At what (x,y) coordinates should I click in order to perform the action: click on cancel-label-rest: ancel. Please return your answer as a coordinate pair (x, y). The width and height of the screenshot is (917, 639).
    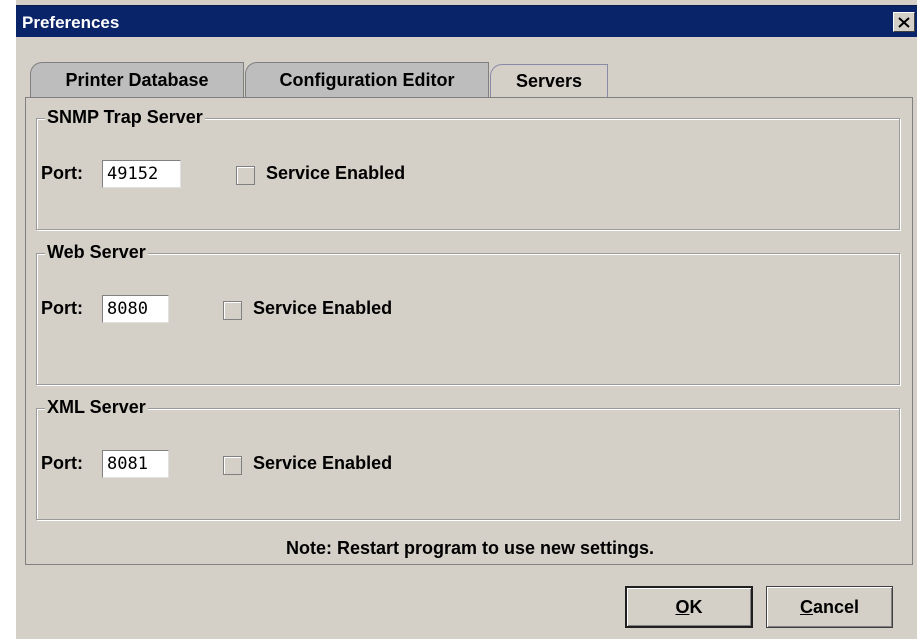
    Looking at the image, I should click on (836, 606).